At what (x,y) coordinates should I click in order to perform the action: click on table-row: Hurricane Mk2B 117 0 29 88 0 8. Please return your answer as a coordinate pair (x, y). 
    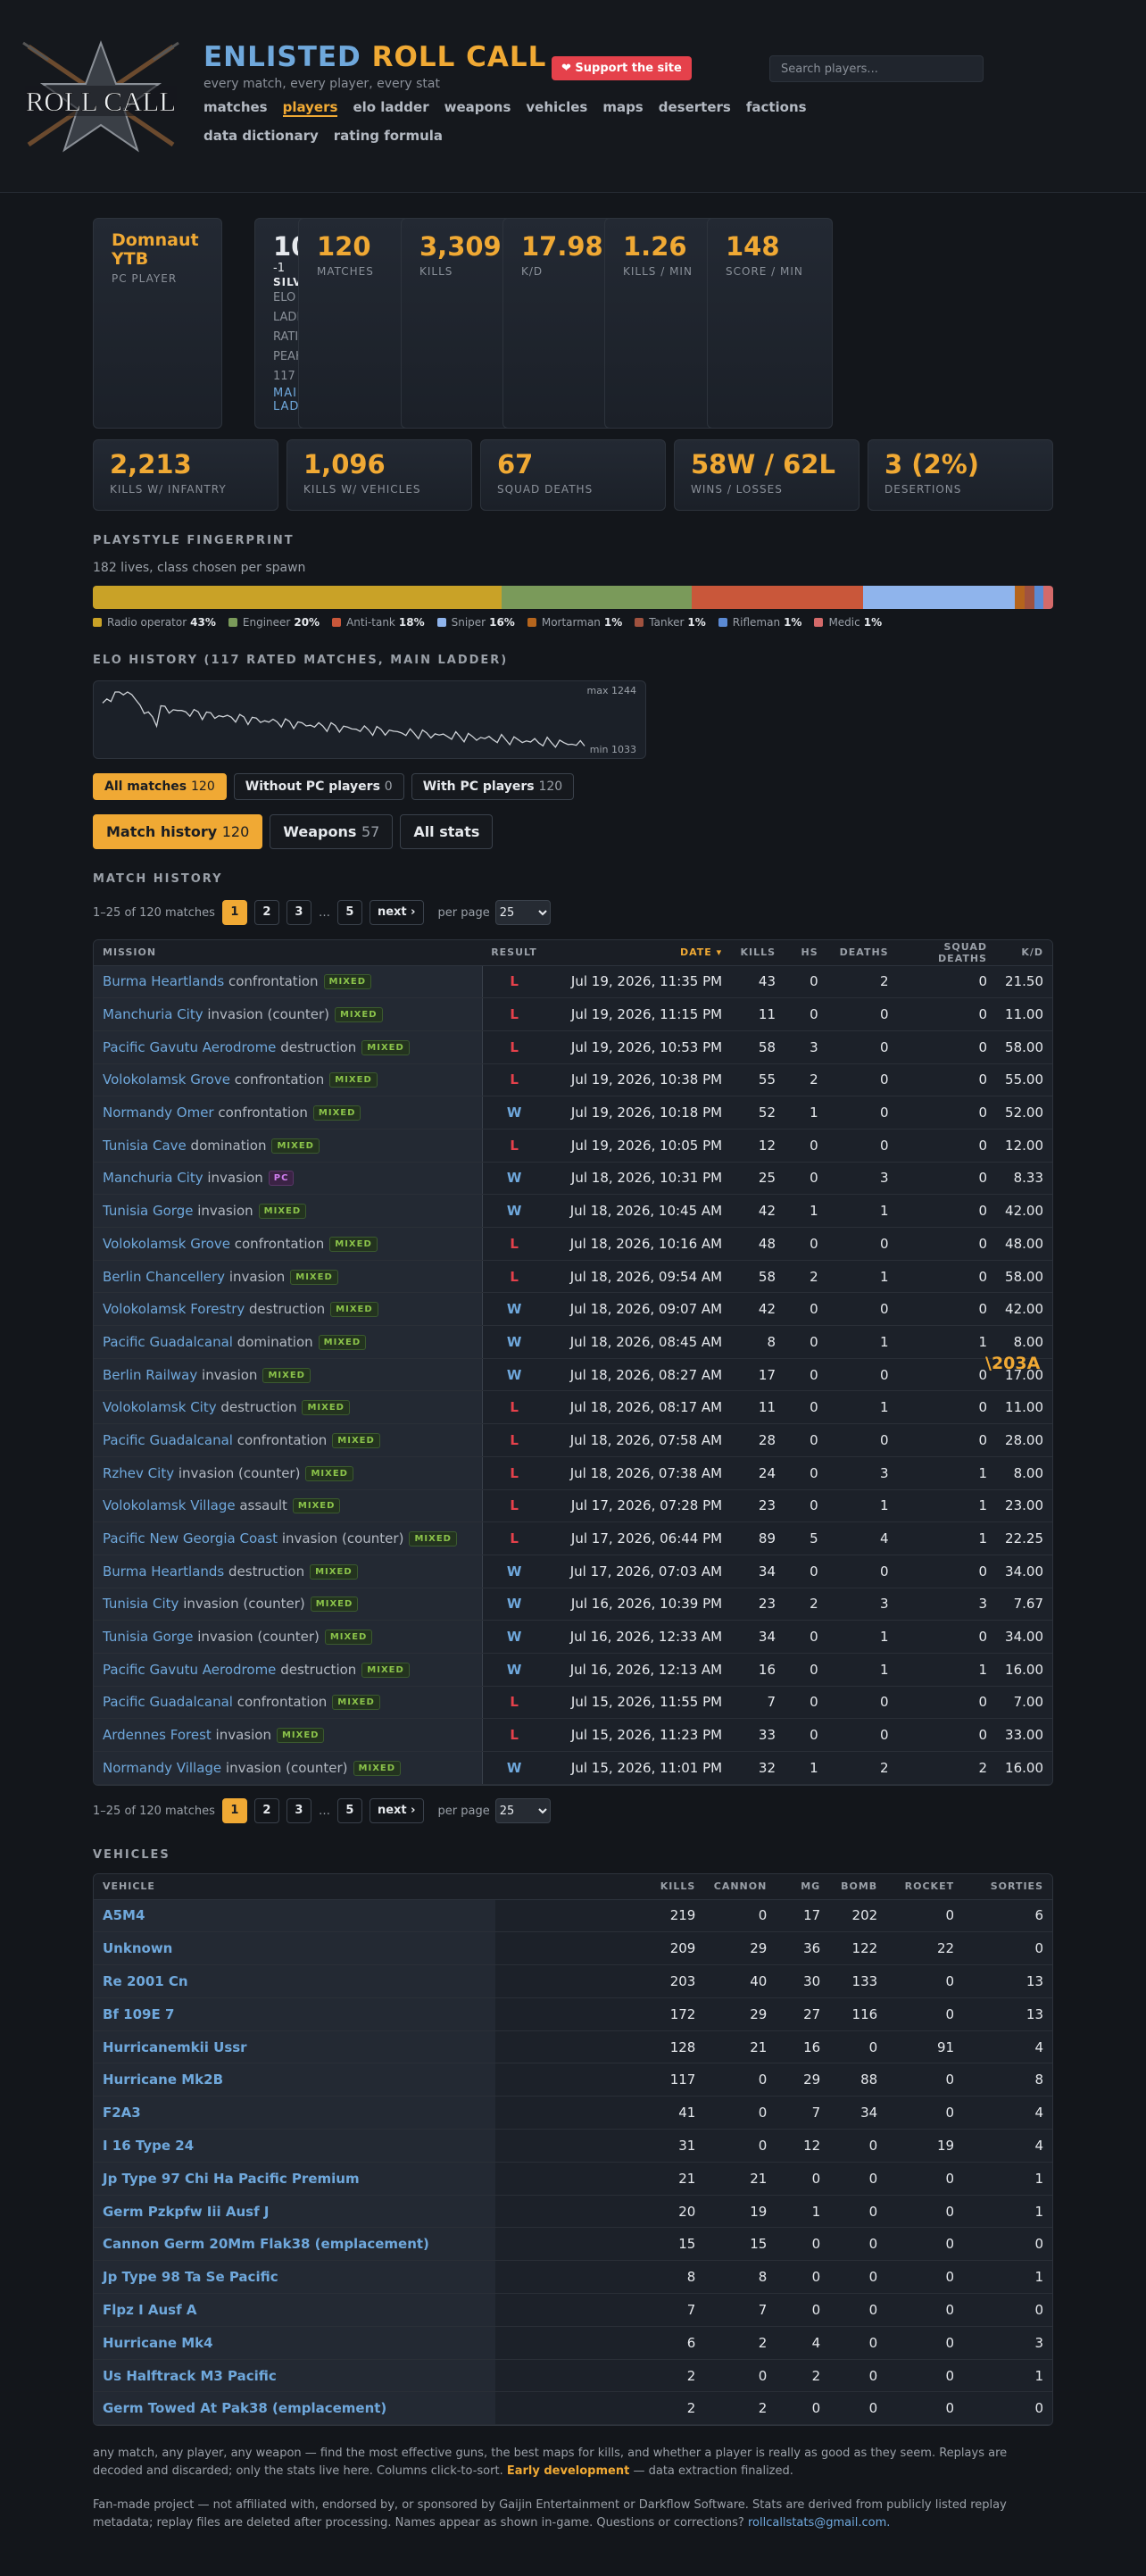
    Looking at the image, I should click on (573, 2080).